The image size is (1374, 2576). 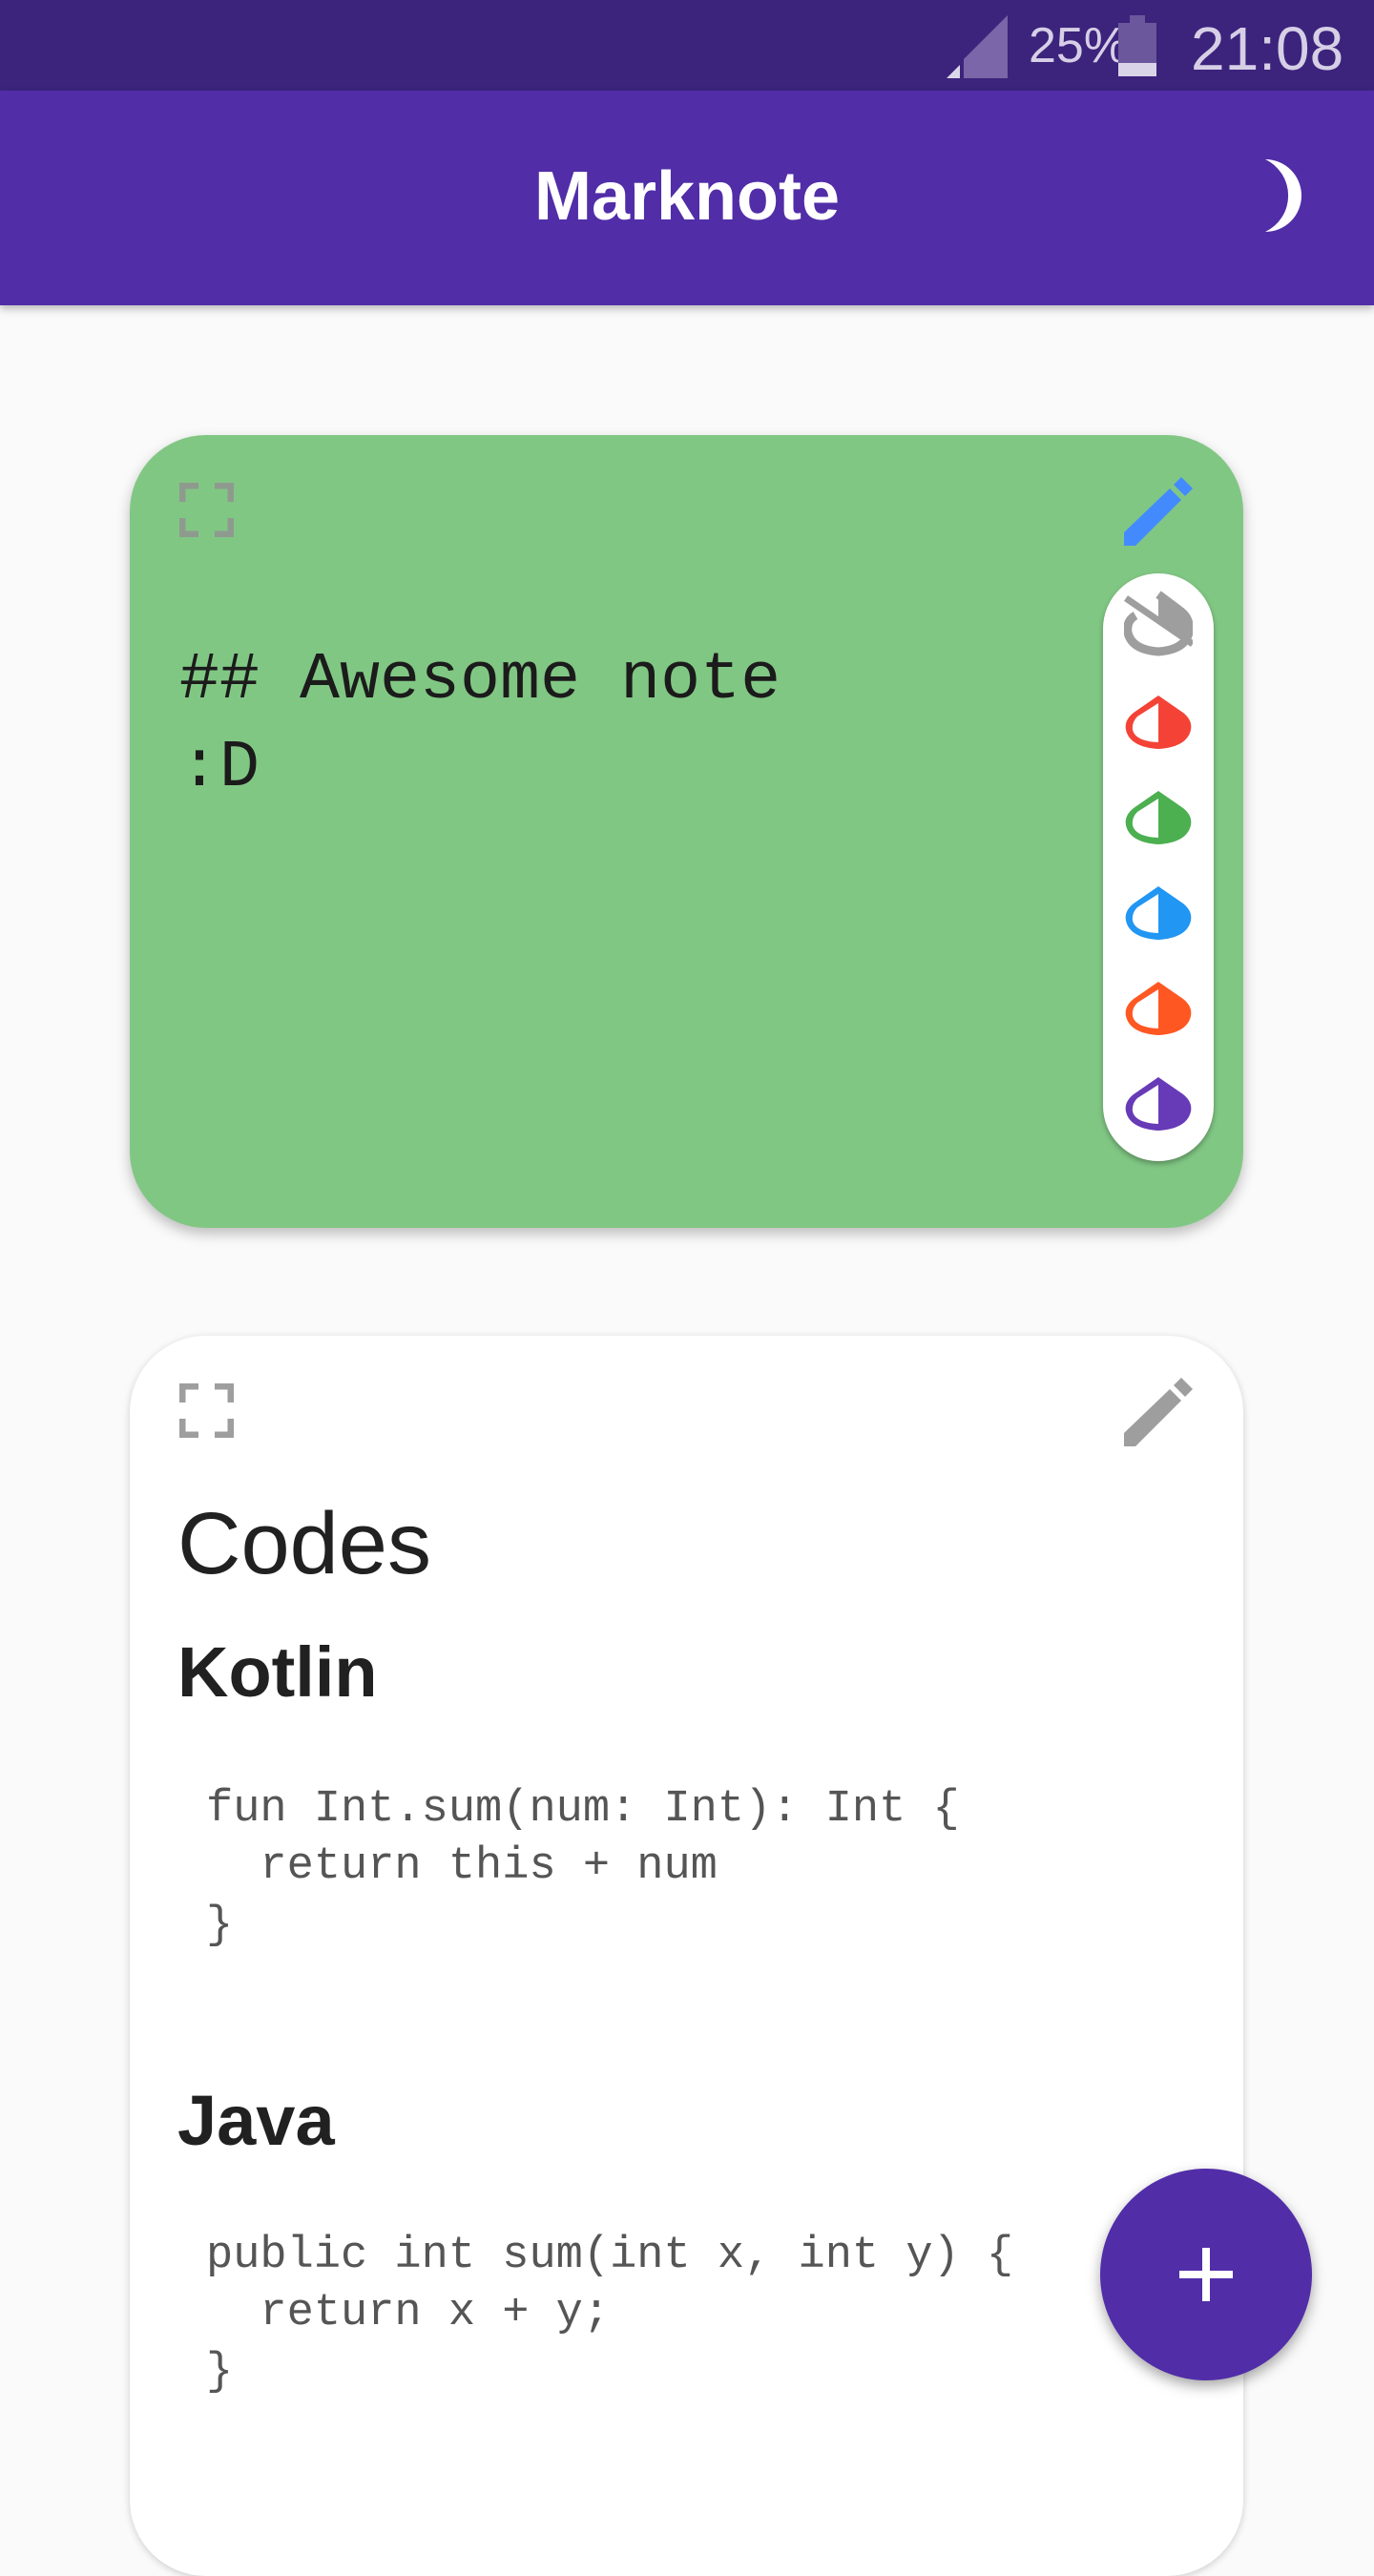 I want to click on code-line: return x + y;, so click(x=408, y=2313).